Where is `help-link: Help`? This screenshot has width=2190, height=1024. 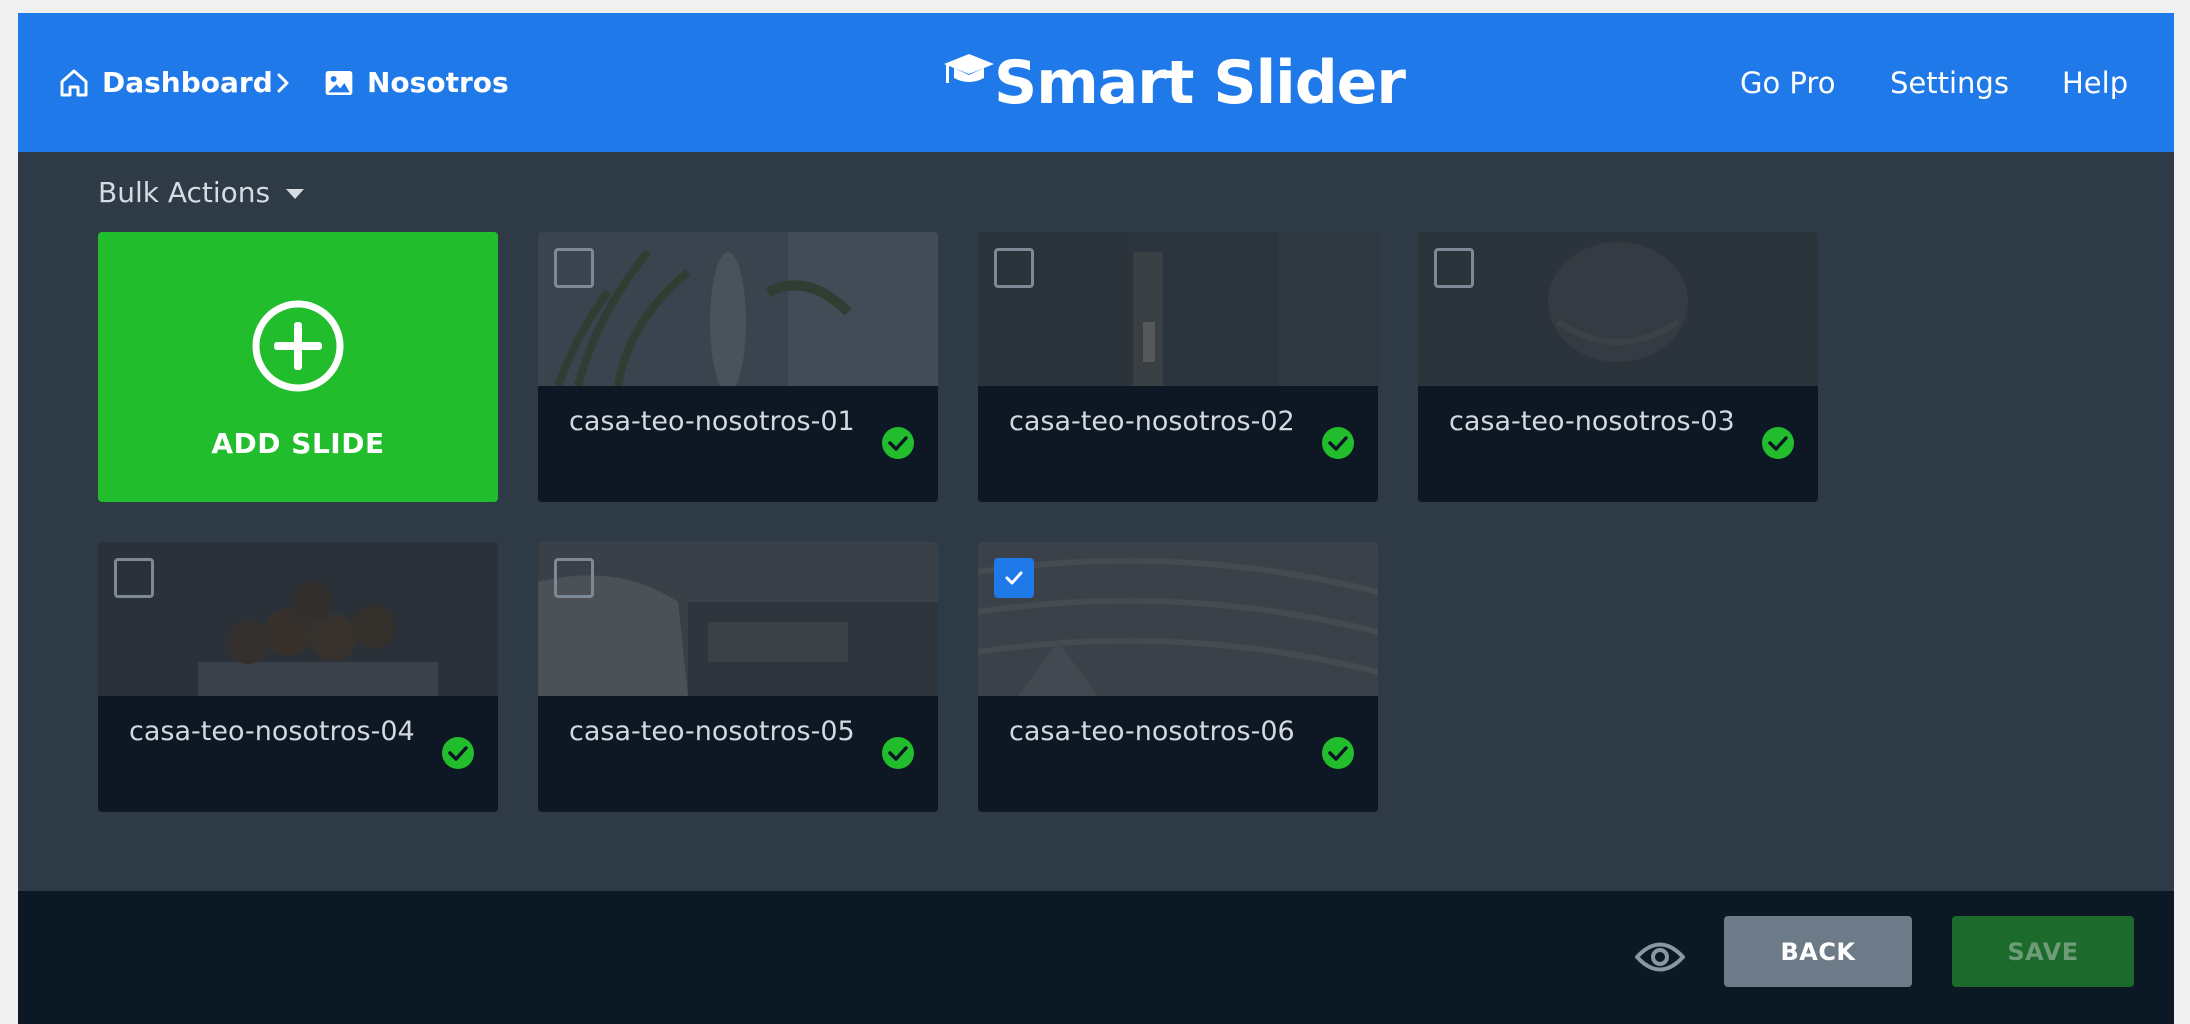 help-link: Help is located at coordinates (2095, 82).